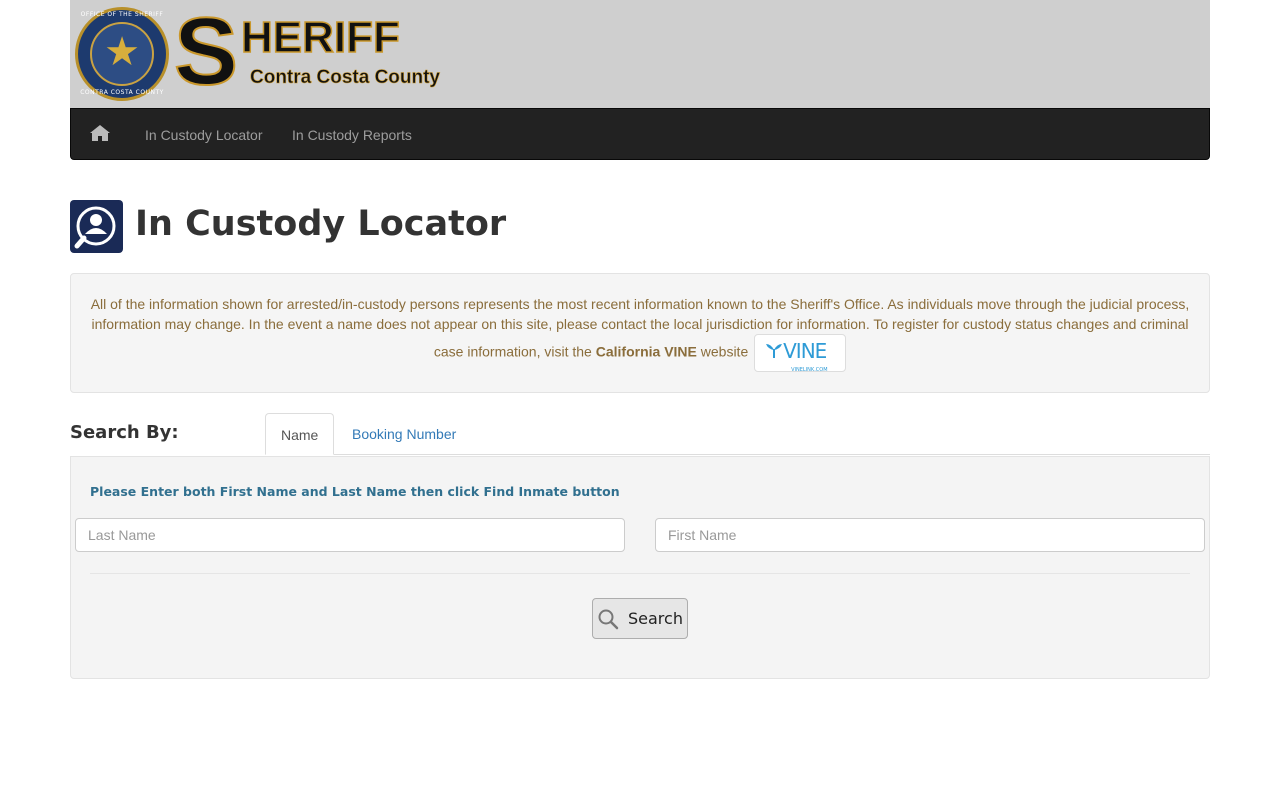 This screenshot has width=1280, height=800. I want to click on panel-divider, so click(640, 573).